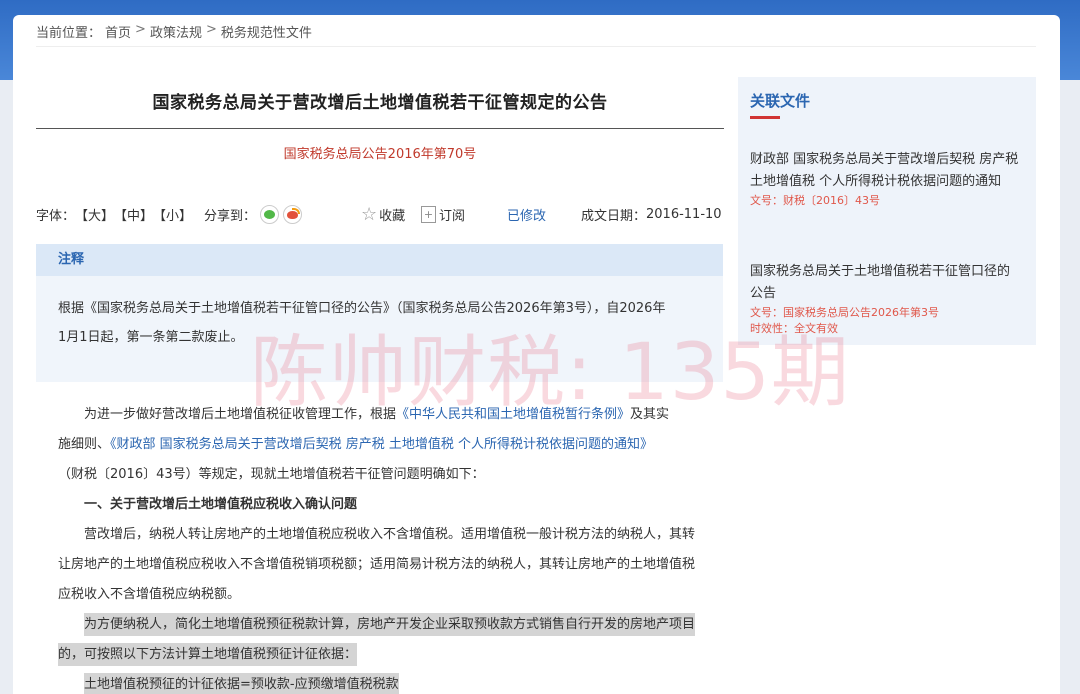  What do you see at coordinates (815, 200) in the screenshot?
I see `related-doc-number: 文号：财税〔2016〕43号` at bounding box center [815, 200].